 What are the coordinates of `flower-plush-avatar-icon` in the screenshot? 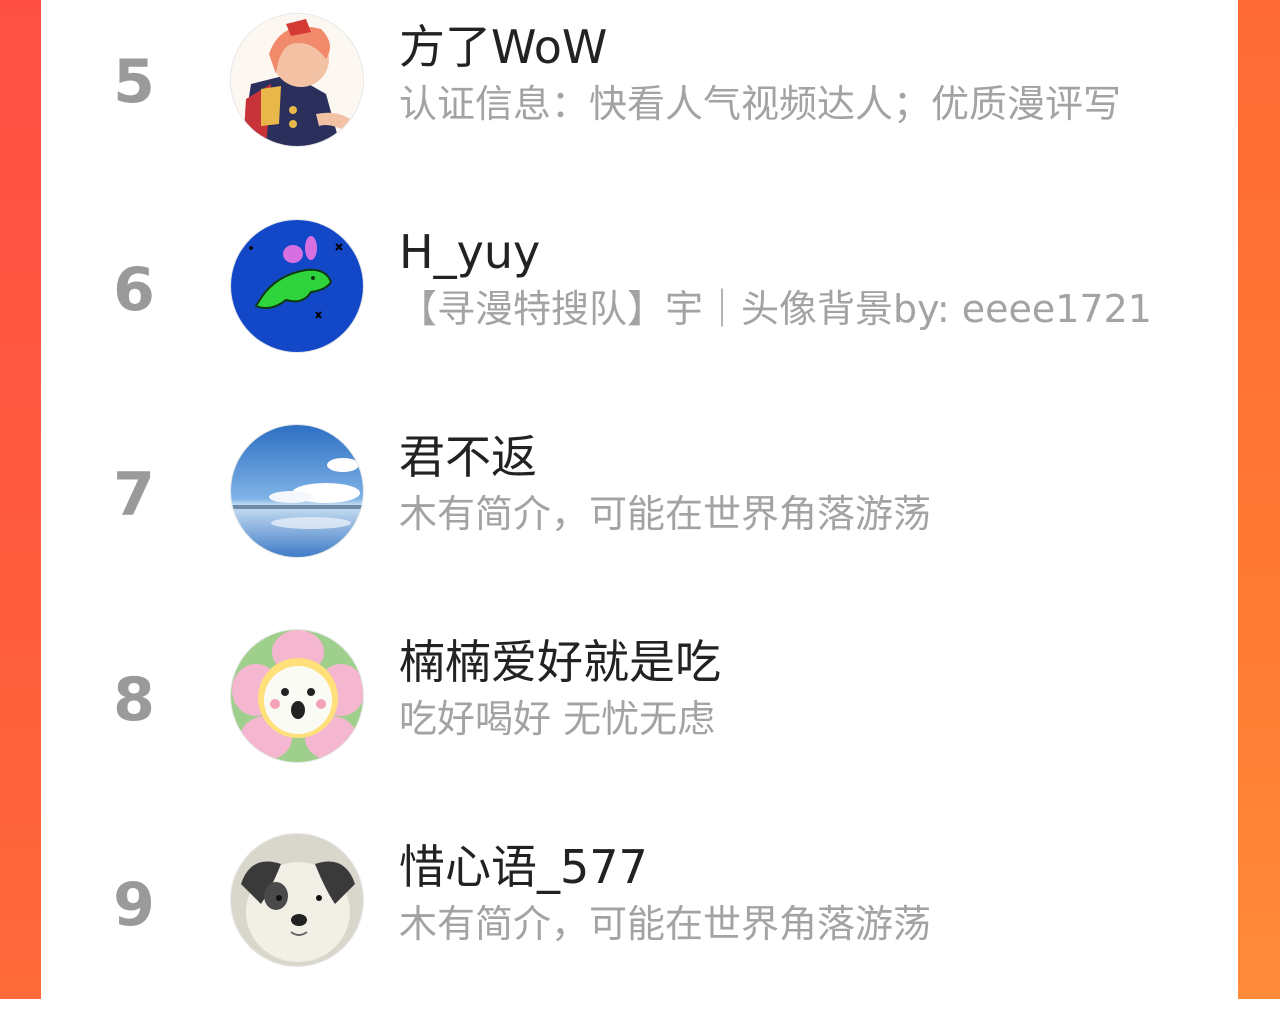 It's located at (297, 696).